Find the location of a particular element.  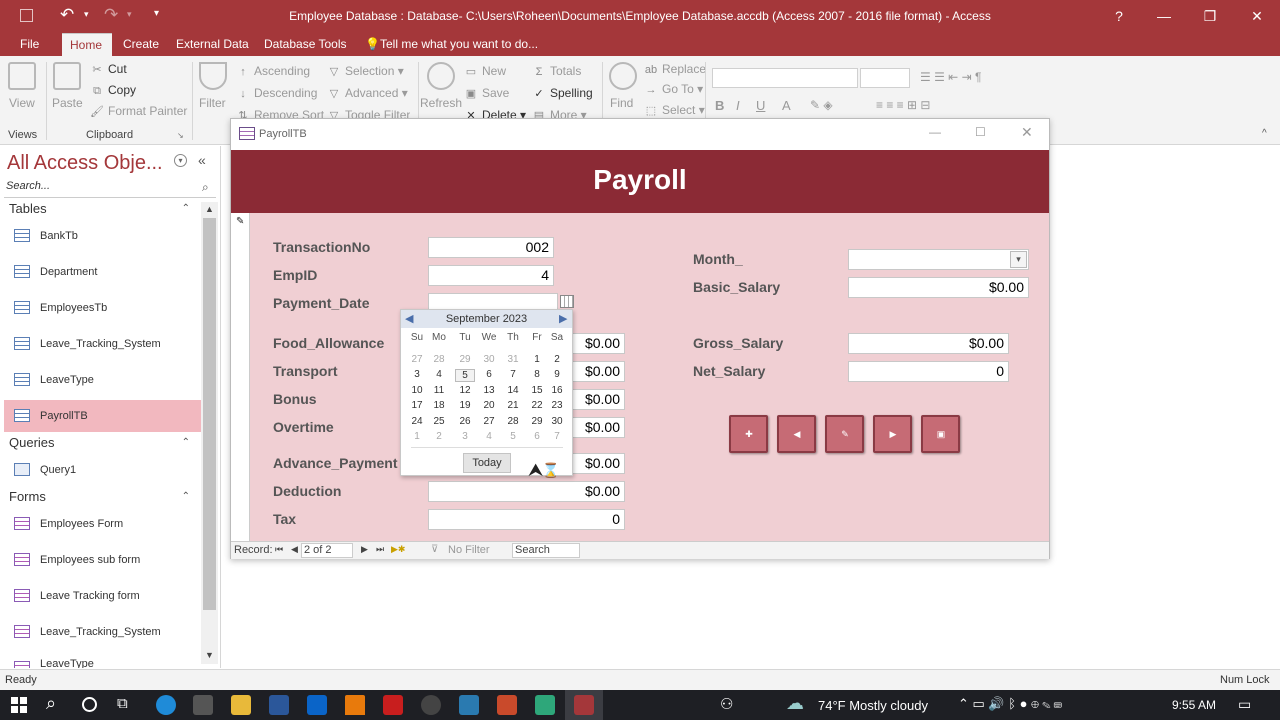

calendar-day: 2 is located at coordinates (439, 436).